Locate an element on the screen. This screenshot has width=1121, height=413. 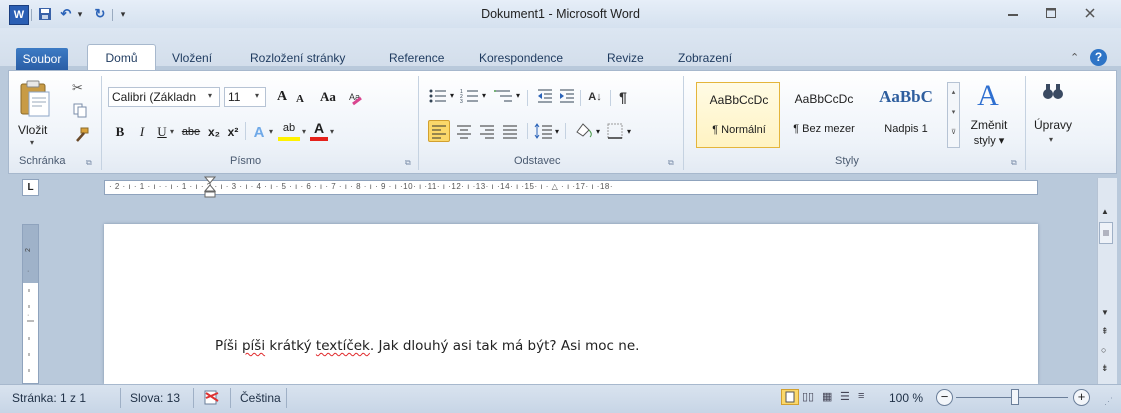
minimize-ribbon-icon: ⌃ is located at coordinates (1077, 58).